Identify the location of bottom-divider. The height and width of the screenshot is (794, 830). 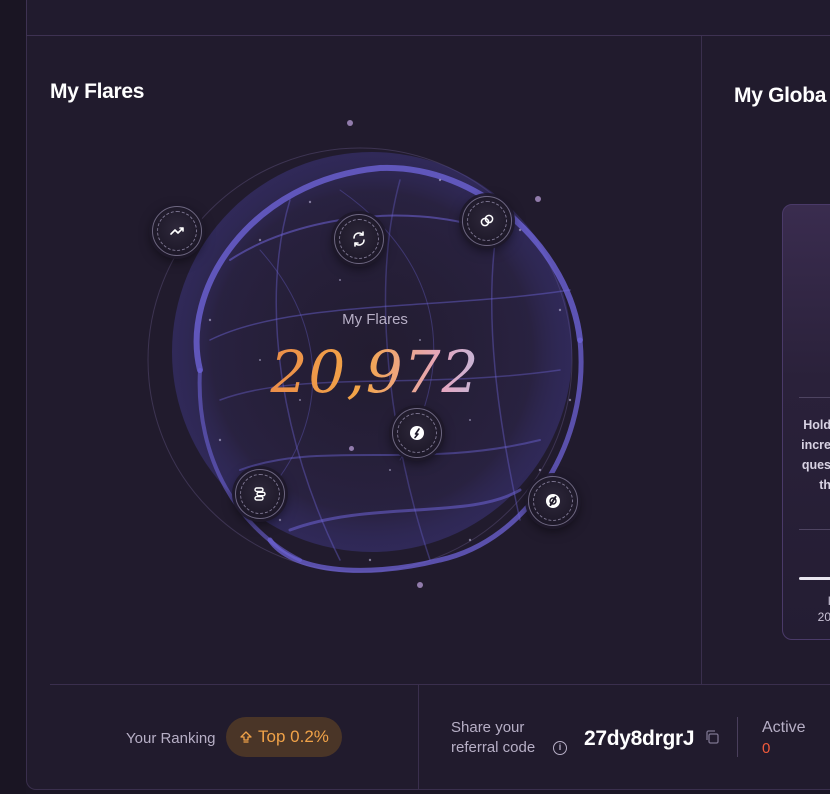
(440, 684).